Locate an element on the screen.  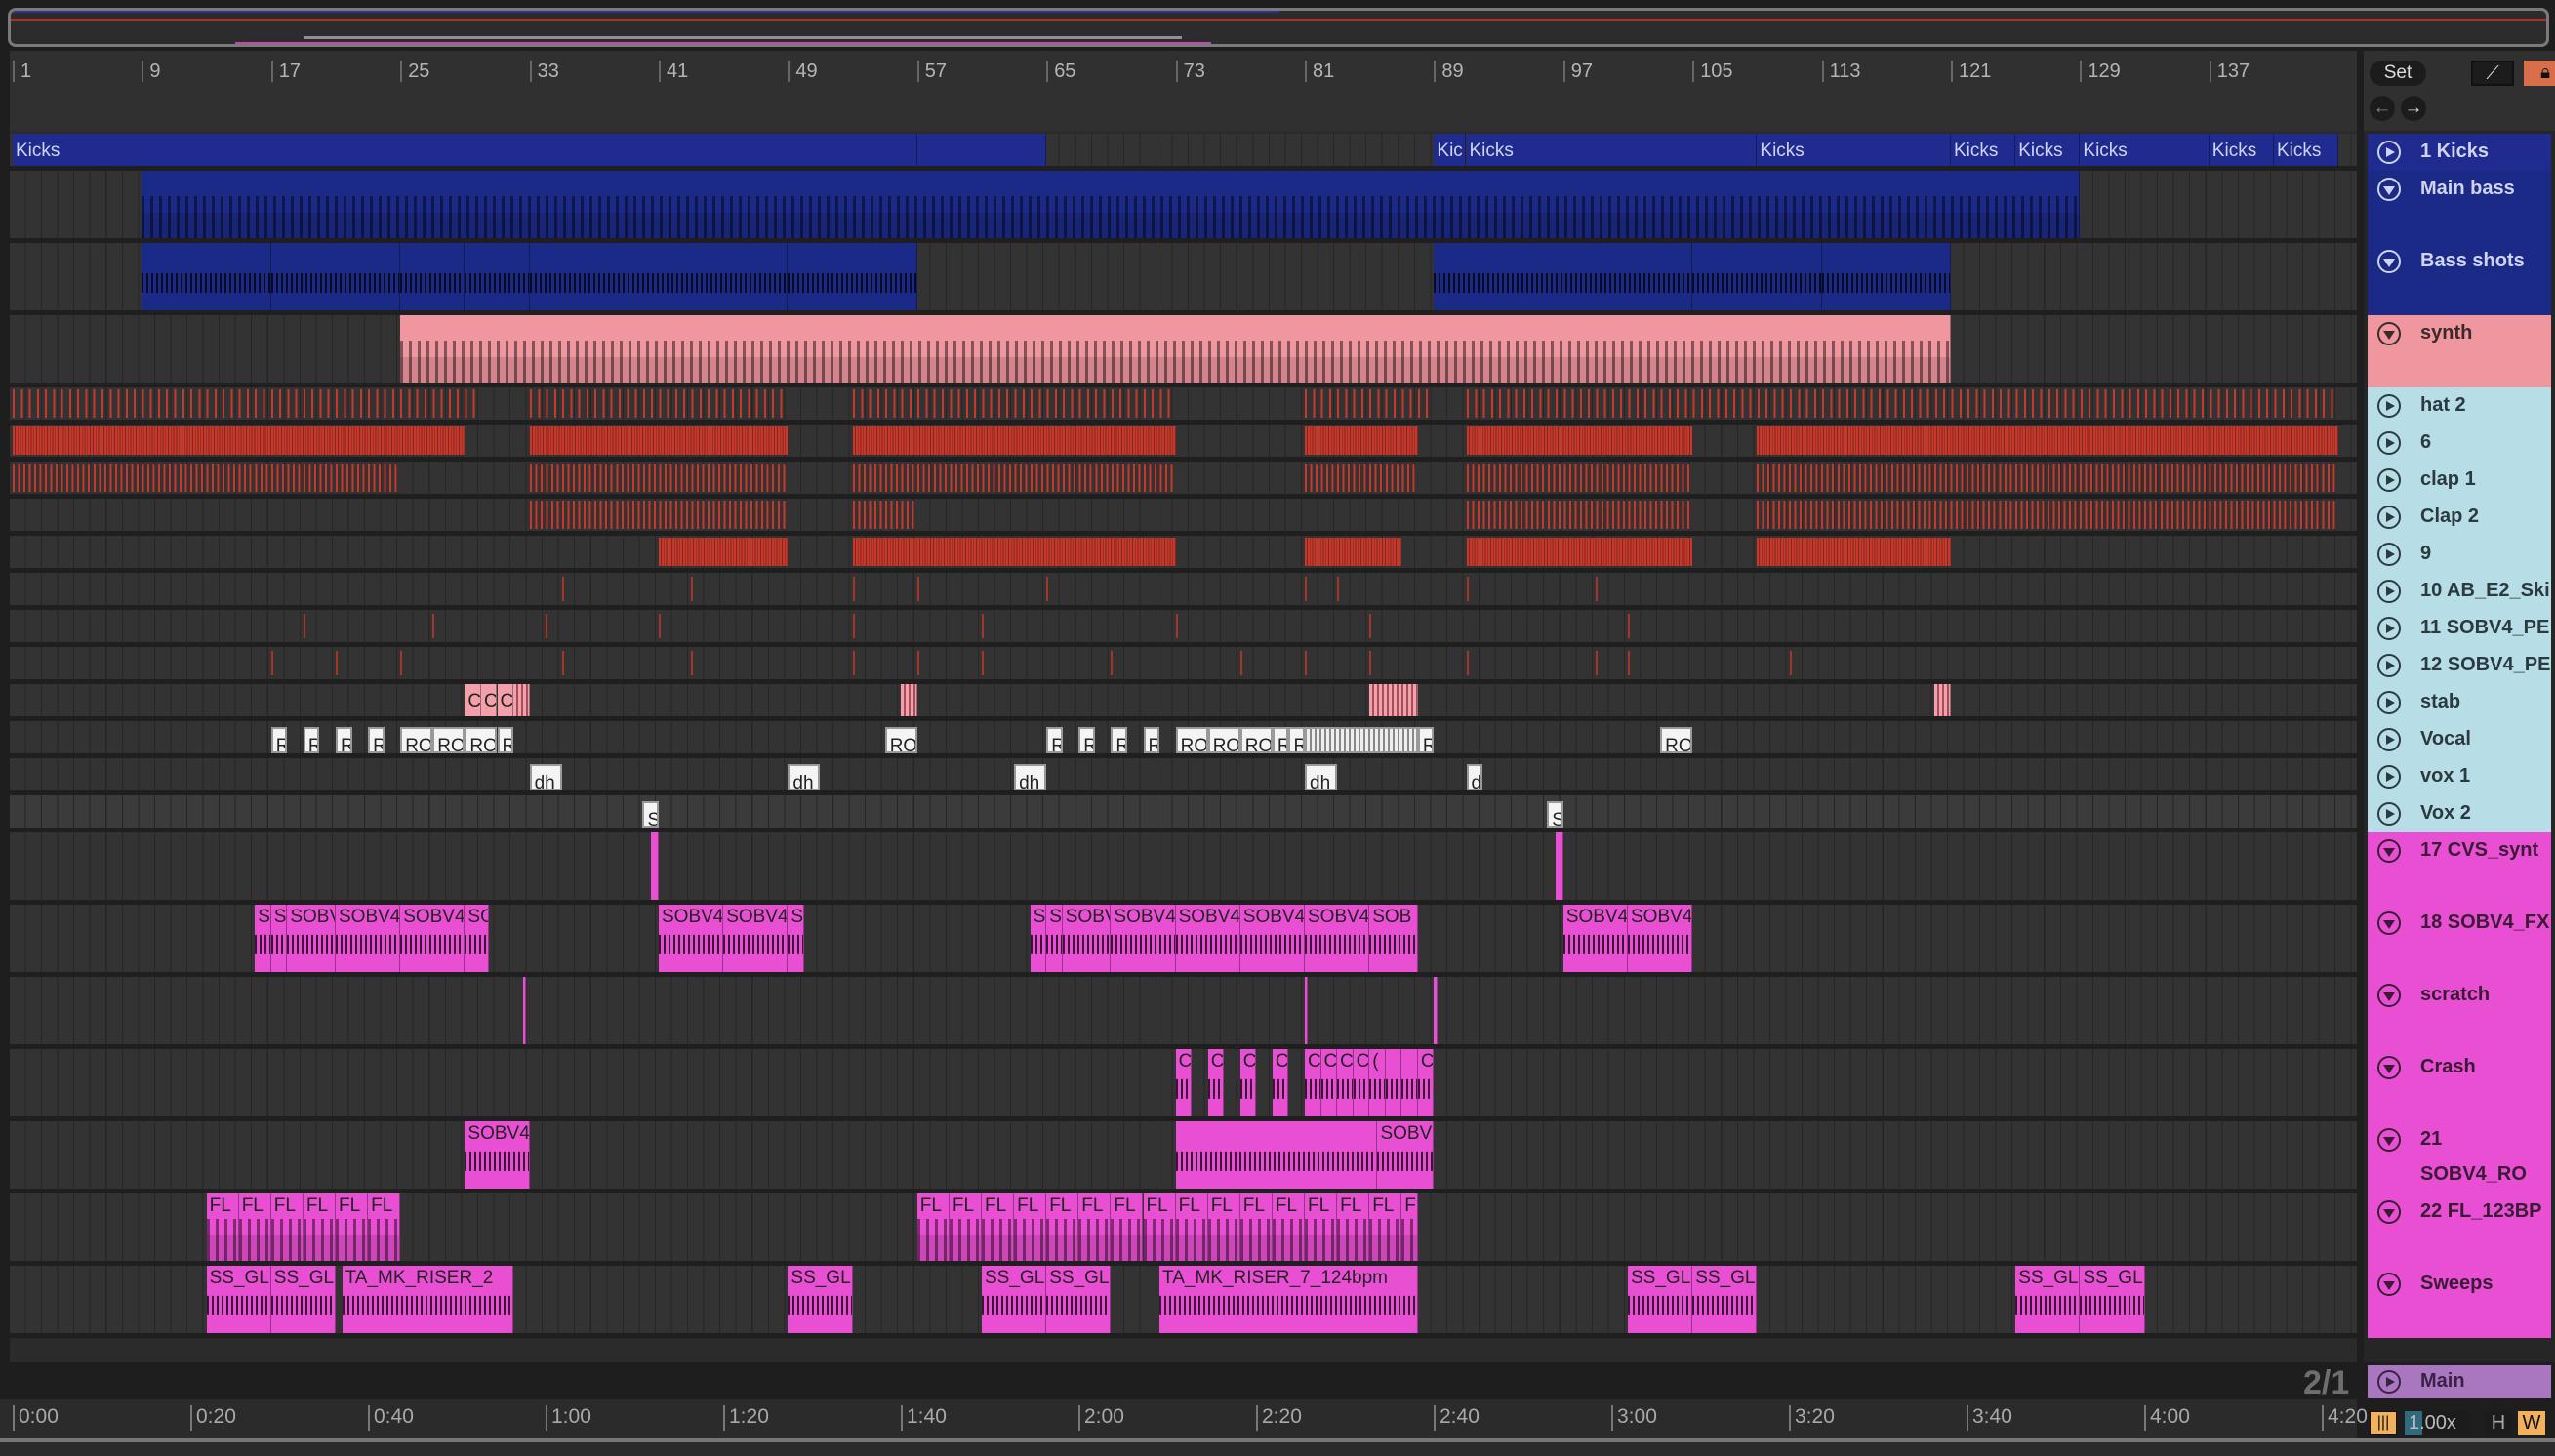
track-header-stab: stab is located at coordinates (2459, 702).